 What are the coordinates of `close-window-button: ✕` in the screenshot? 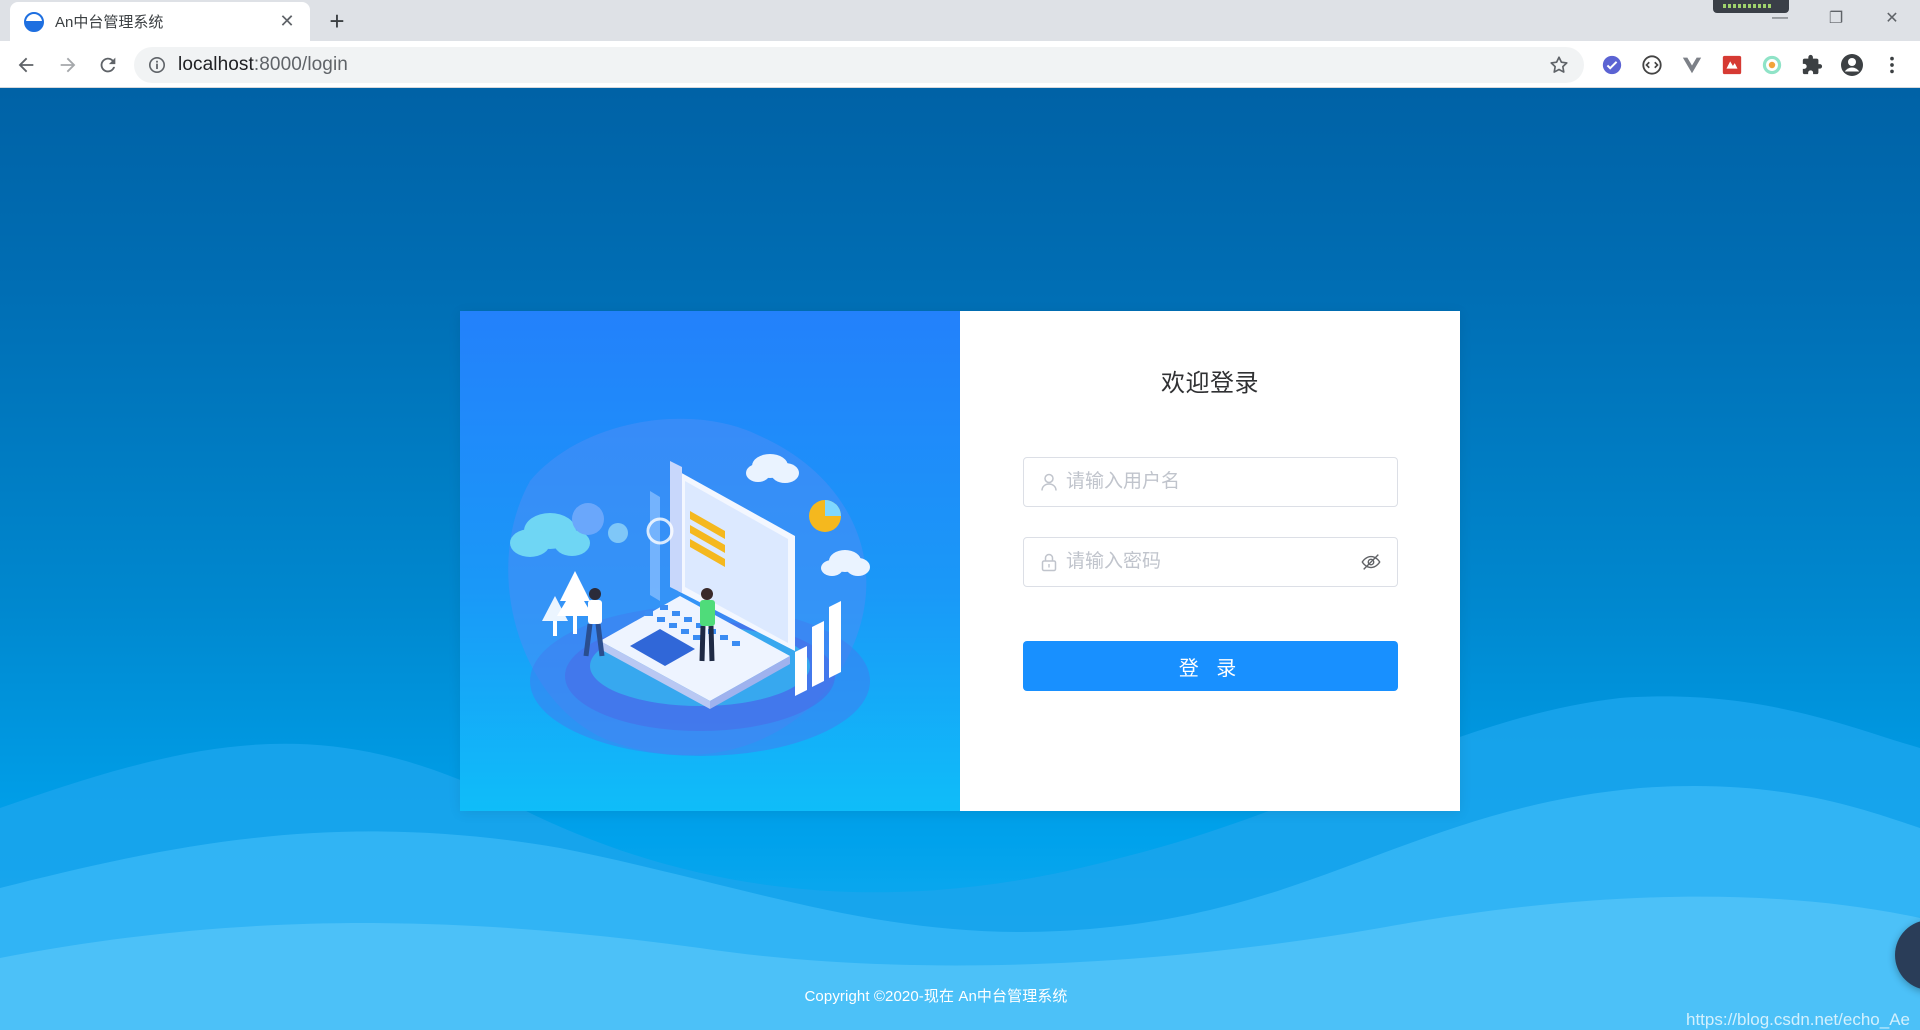 It's located at (1892, 18).